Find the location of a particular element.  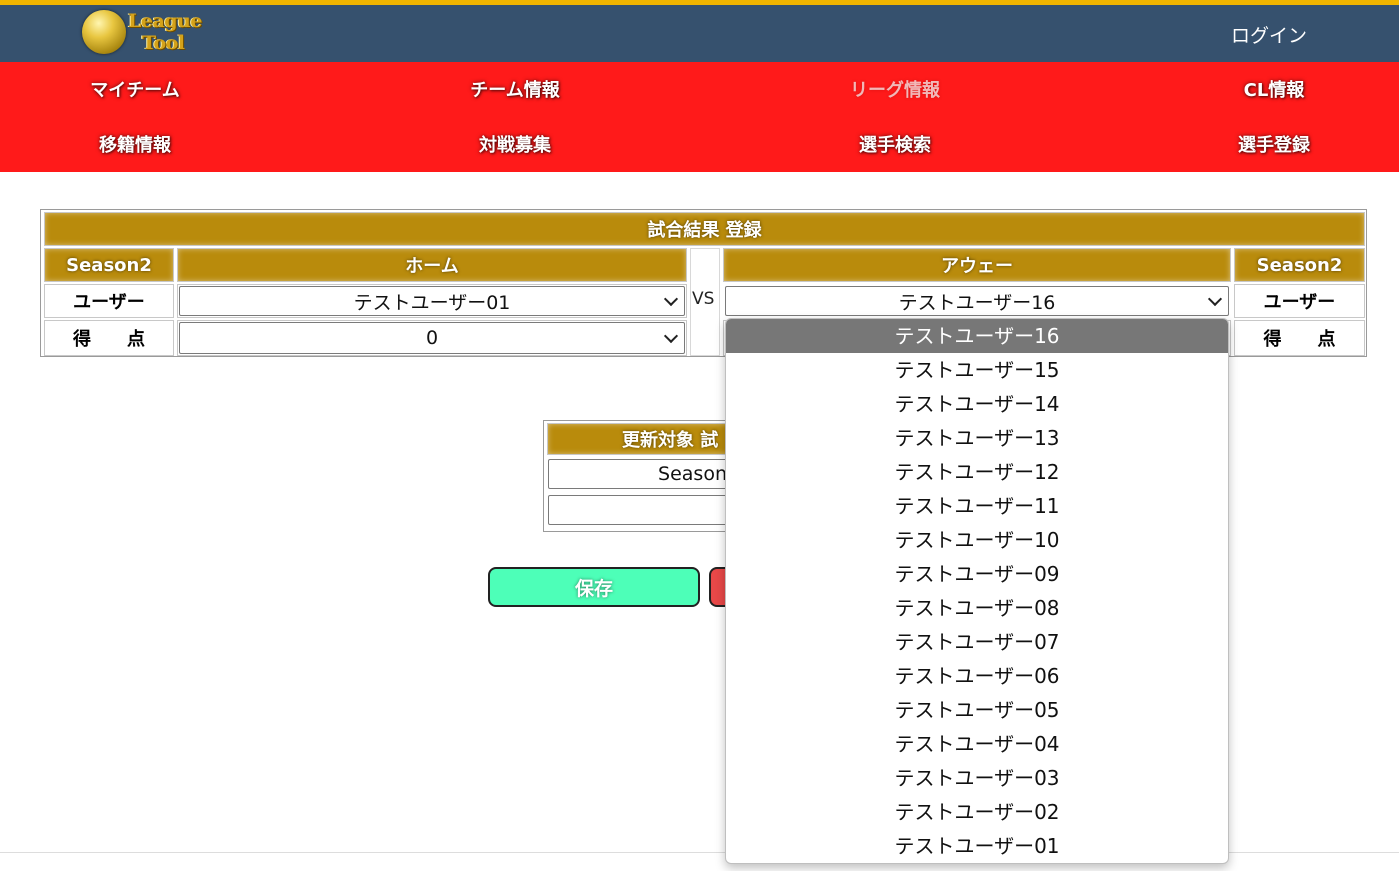

home-user-select: テストユーザー01 is located at coordinates (432, 301).